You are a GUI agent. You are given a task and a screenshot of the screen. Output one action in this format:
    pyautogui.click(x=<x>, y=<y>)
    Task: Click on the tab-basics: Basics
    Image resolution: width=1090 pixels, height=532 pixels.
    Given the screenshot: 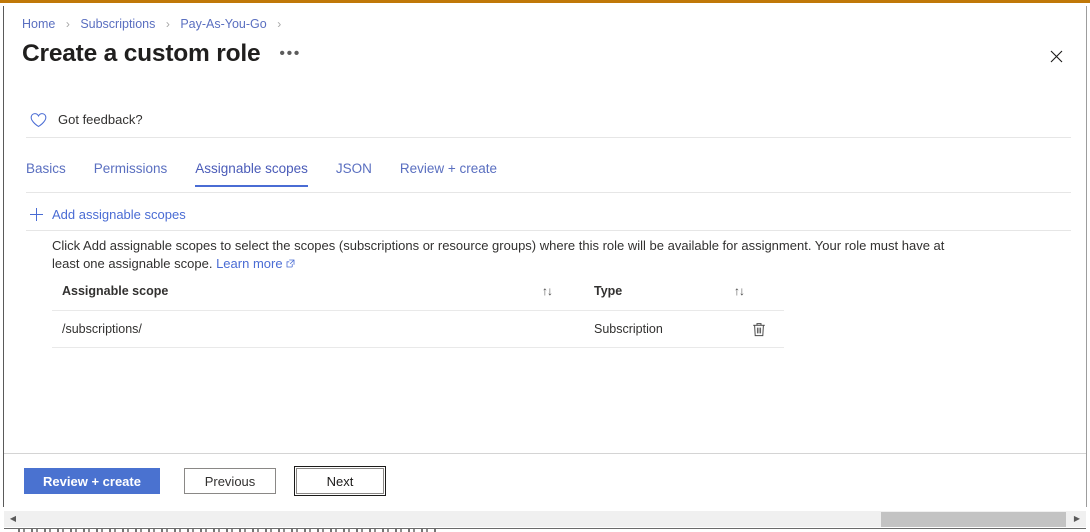 What is the action you would take?
    pyautogui.click(x=46, y=174)
    